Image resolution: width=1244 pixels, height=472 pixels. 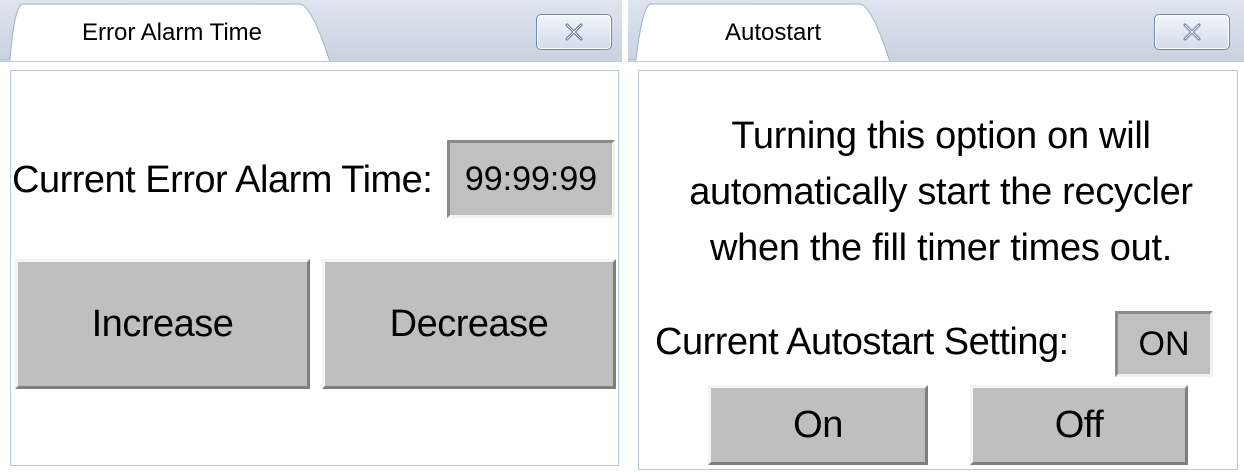 I want to click on current-autostart-setting-label: Current Autostart Setting:, so click(x=862, y=342).